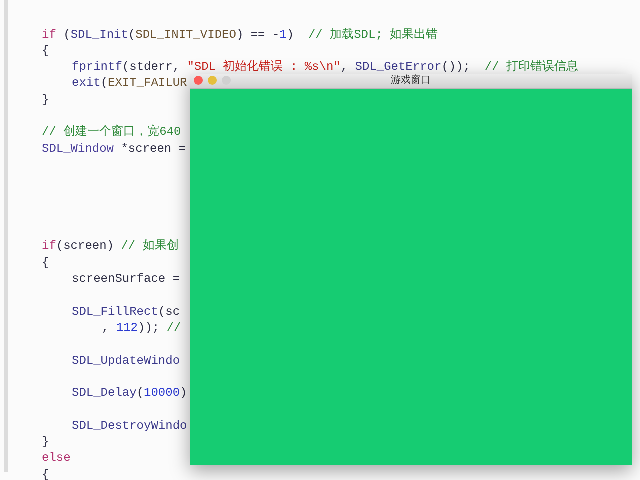 This screenshot has width=640, height=480. Describe the element at coordinates (112, 132) in the screenshot. I see `code-line: // 创建一个窗口，宽640` at that location.